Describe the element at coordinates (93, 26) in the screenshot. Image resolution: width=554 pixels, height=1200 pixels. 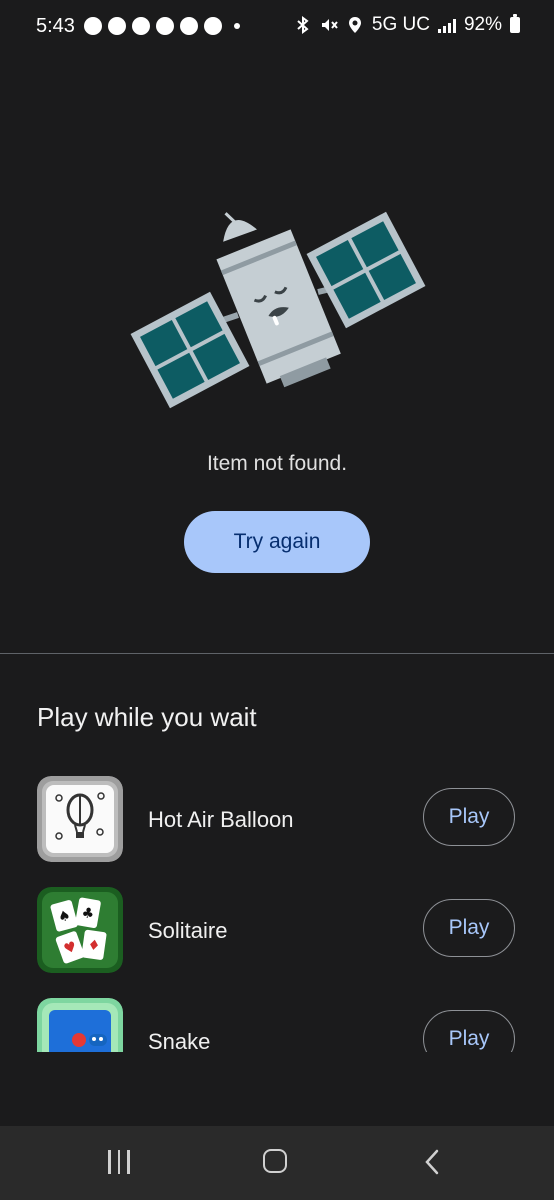
I see `message-icon` at that location.